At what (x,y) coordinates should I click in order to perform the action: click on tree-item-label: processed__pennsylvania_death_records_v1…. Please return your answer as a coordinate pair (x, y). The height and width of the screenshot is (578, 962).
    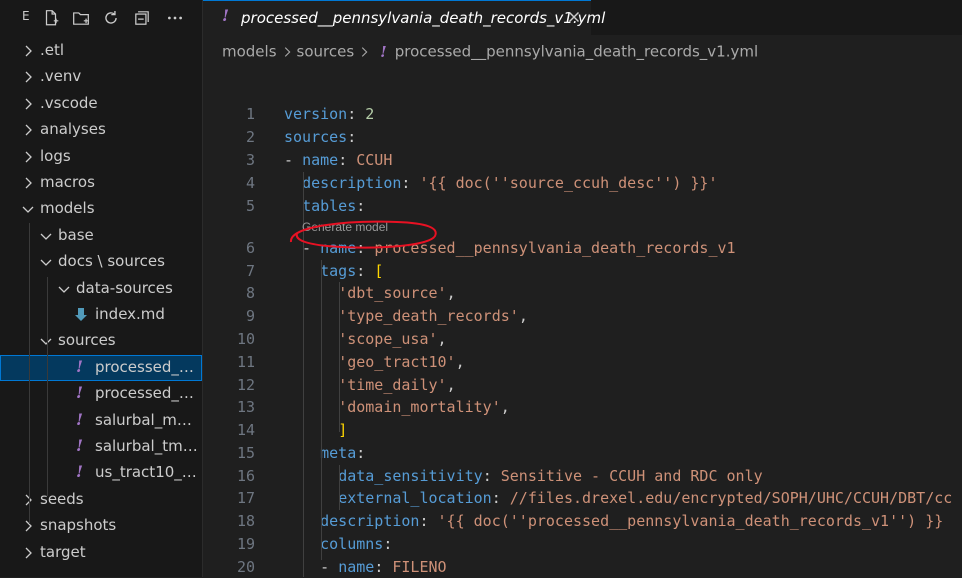
    Looking at the image, I should click on (147, 366).